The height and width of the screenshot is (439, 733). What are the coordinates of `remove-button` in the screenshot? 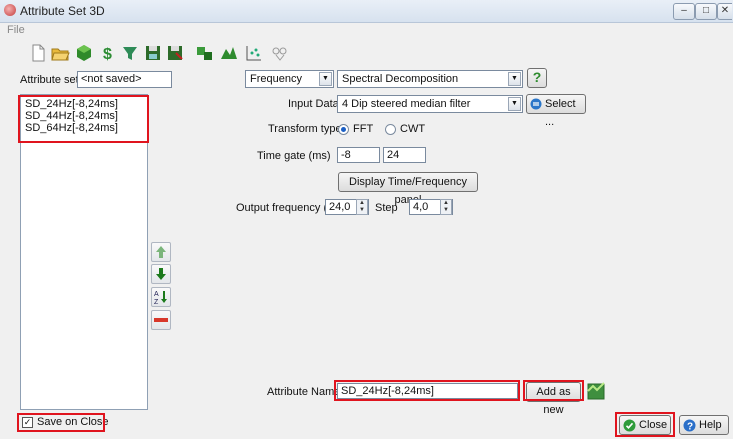 It's located at (161, 320).